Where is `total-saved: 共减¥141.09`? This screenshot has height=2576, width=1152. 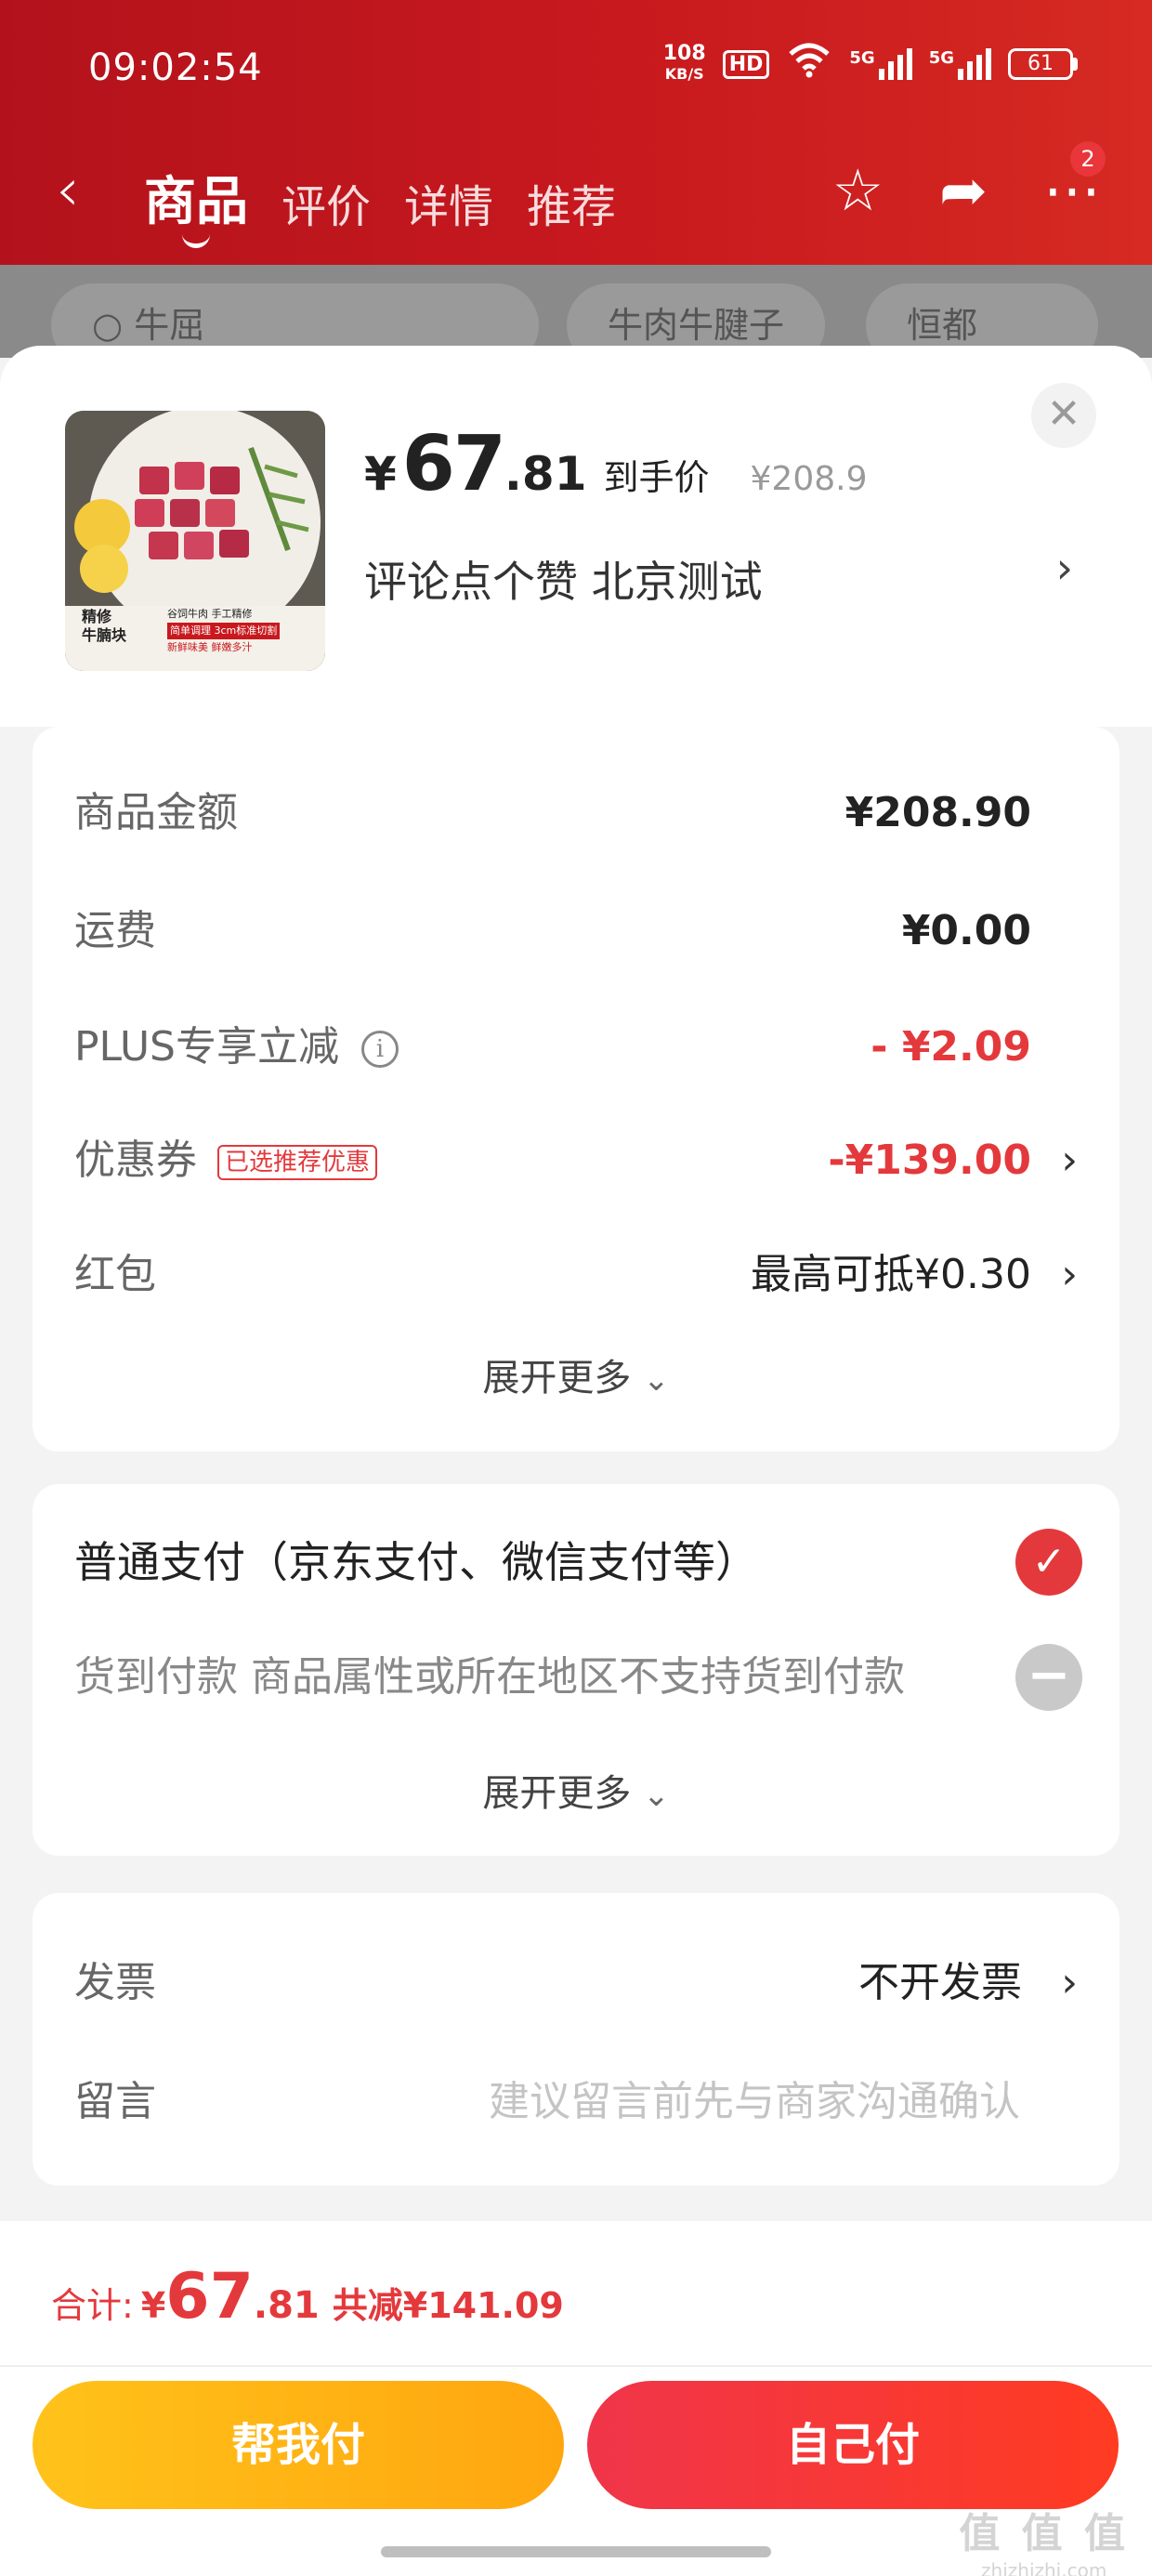
total-saved: 共减¥141.09 is located at coordinates (448, 2305).